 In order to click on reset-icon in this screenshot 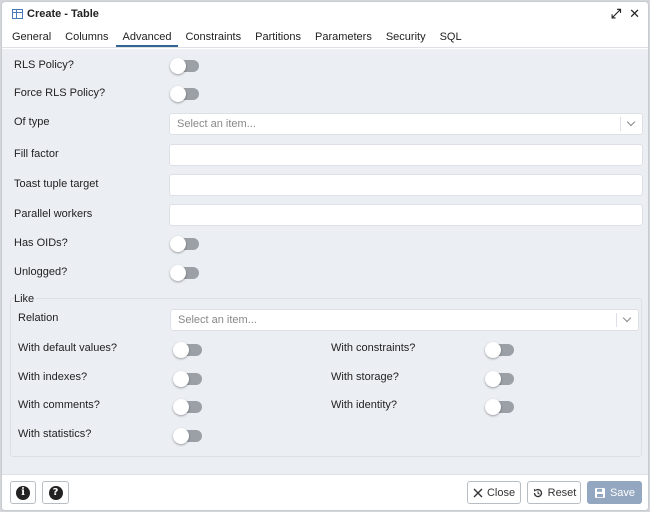, I will do `click(538, 493)`.